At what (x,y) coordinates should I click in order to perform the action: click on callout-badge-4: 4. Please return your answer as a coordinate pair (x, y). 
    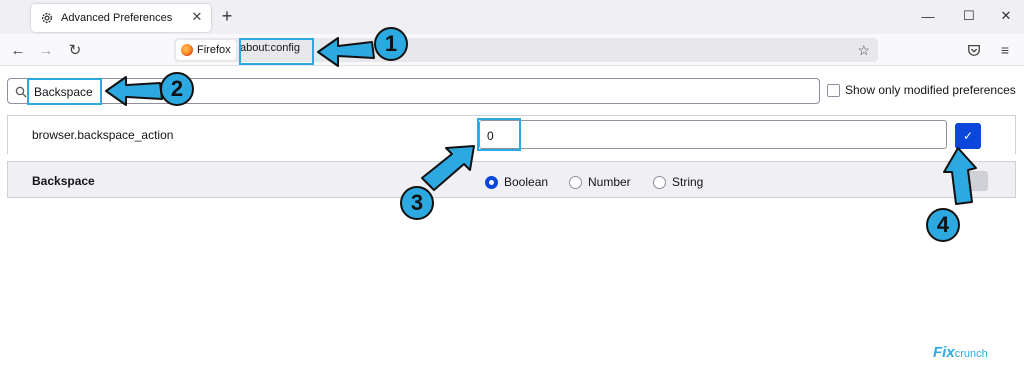
    Looking at the image, I should click on (943, 225).